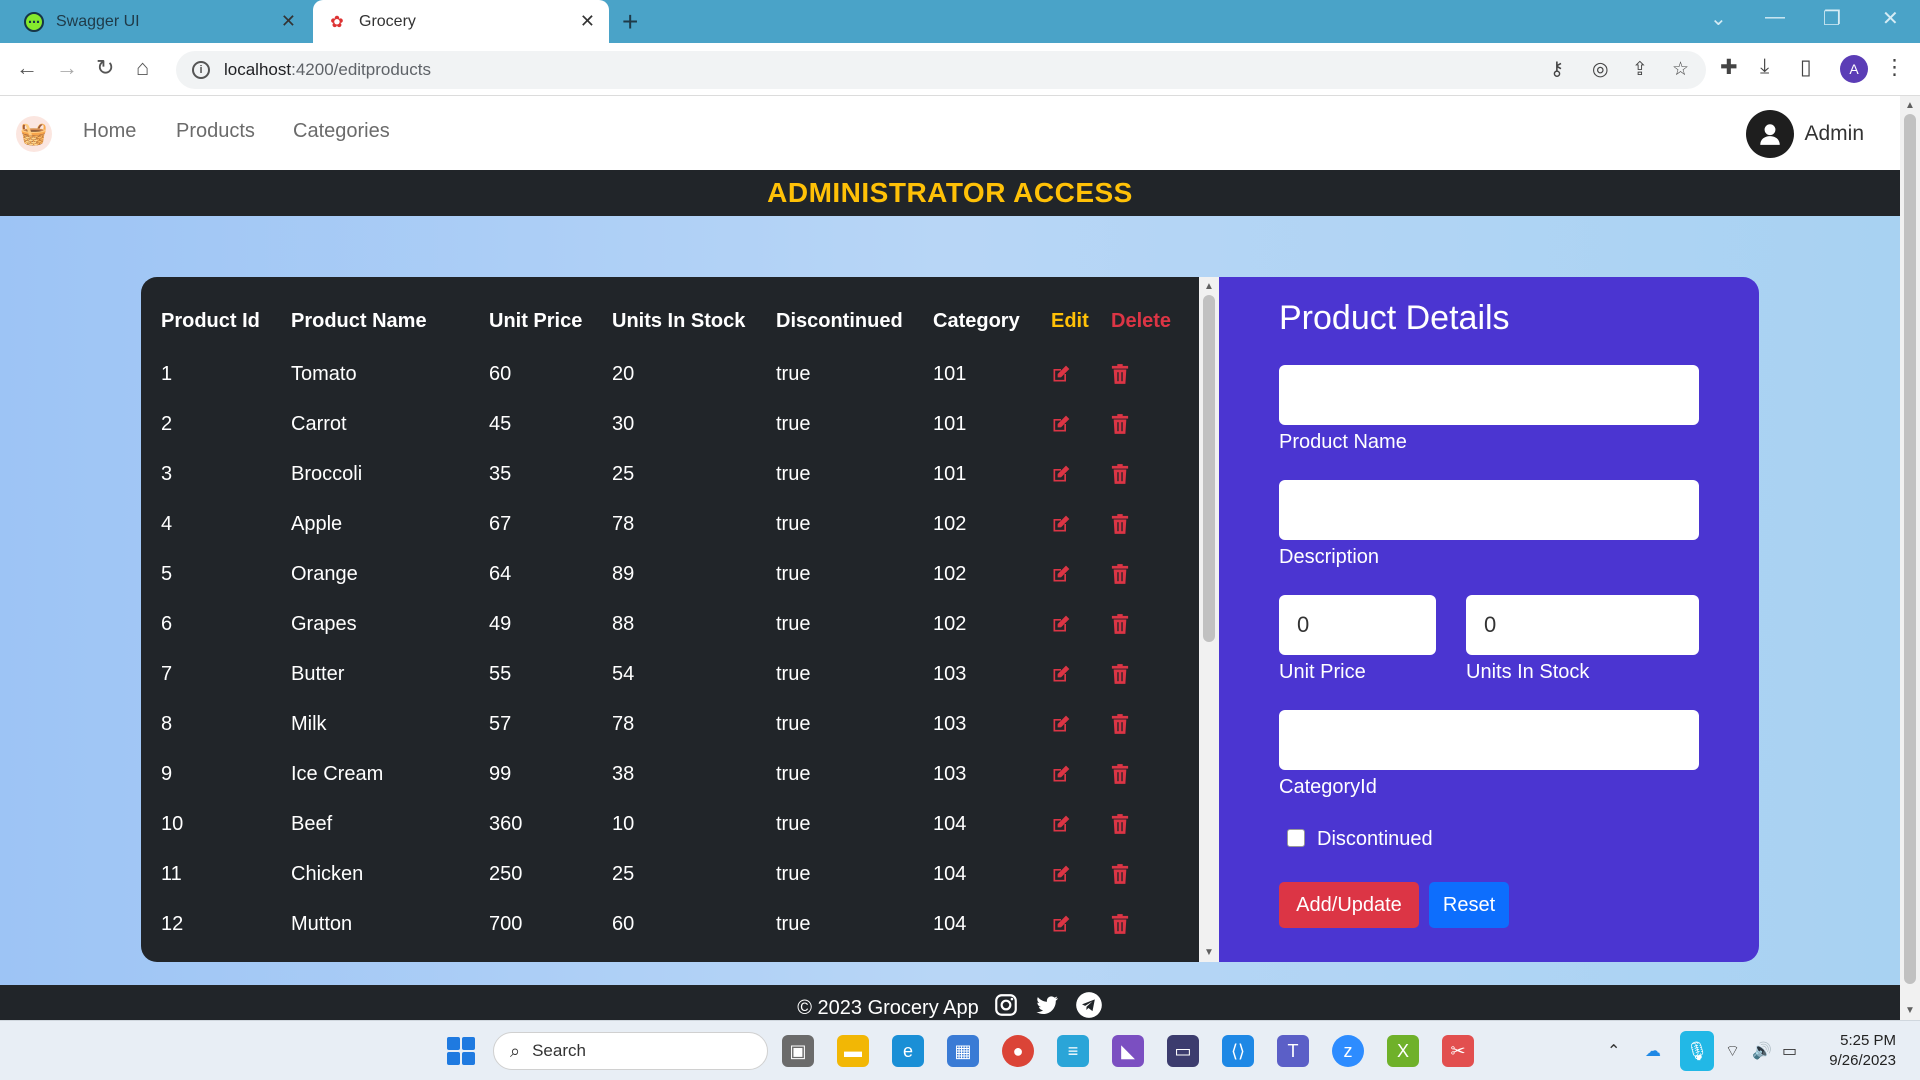 Image resolution: width=1920 pixels, height=1080 pixels. I want to click on tray-overflow-icon: ⌃, so click(1613, 1051).